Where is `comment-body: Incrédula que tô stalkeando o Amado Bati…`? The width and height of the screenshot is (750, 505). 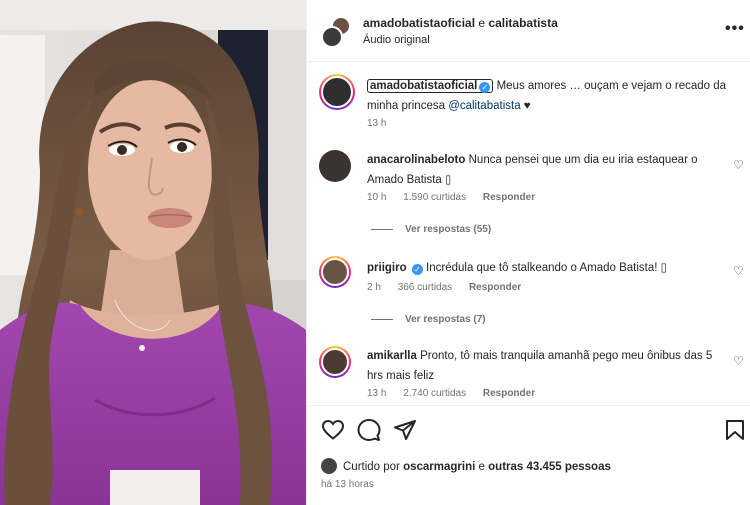
comment-body: Incrédula que tô stalkeando o Amado Bati… is located at coordinates (546, 268).